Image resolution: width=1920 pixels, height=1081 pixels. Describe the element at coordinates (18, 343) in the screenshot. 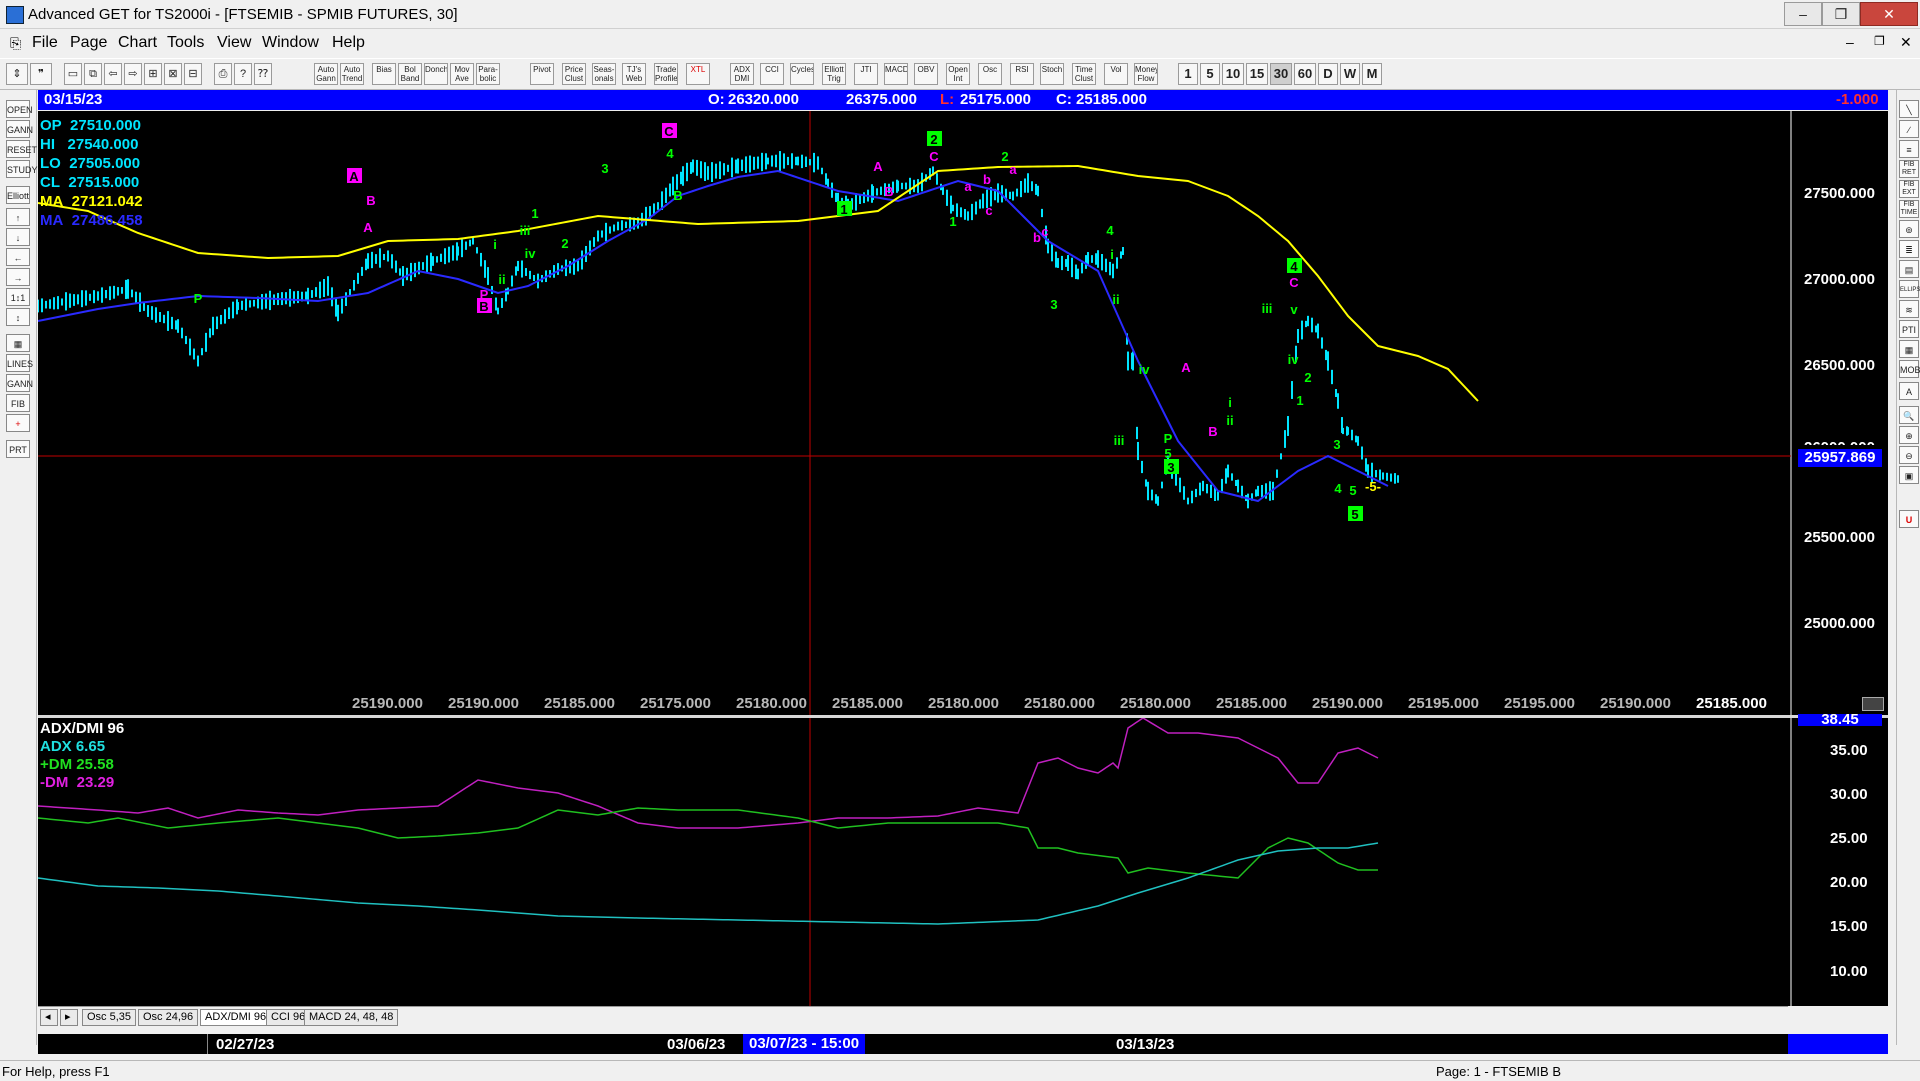

I see `grid-tool: ▦` at that location.